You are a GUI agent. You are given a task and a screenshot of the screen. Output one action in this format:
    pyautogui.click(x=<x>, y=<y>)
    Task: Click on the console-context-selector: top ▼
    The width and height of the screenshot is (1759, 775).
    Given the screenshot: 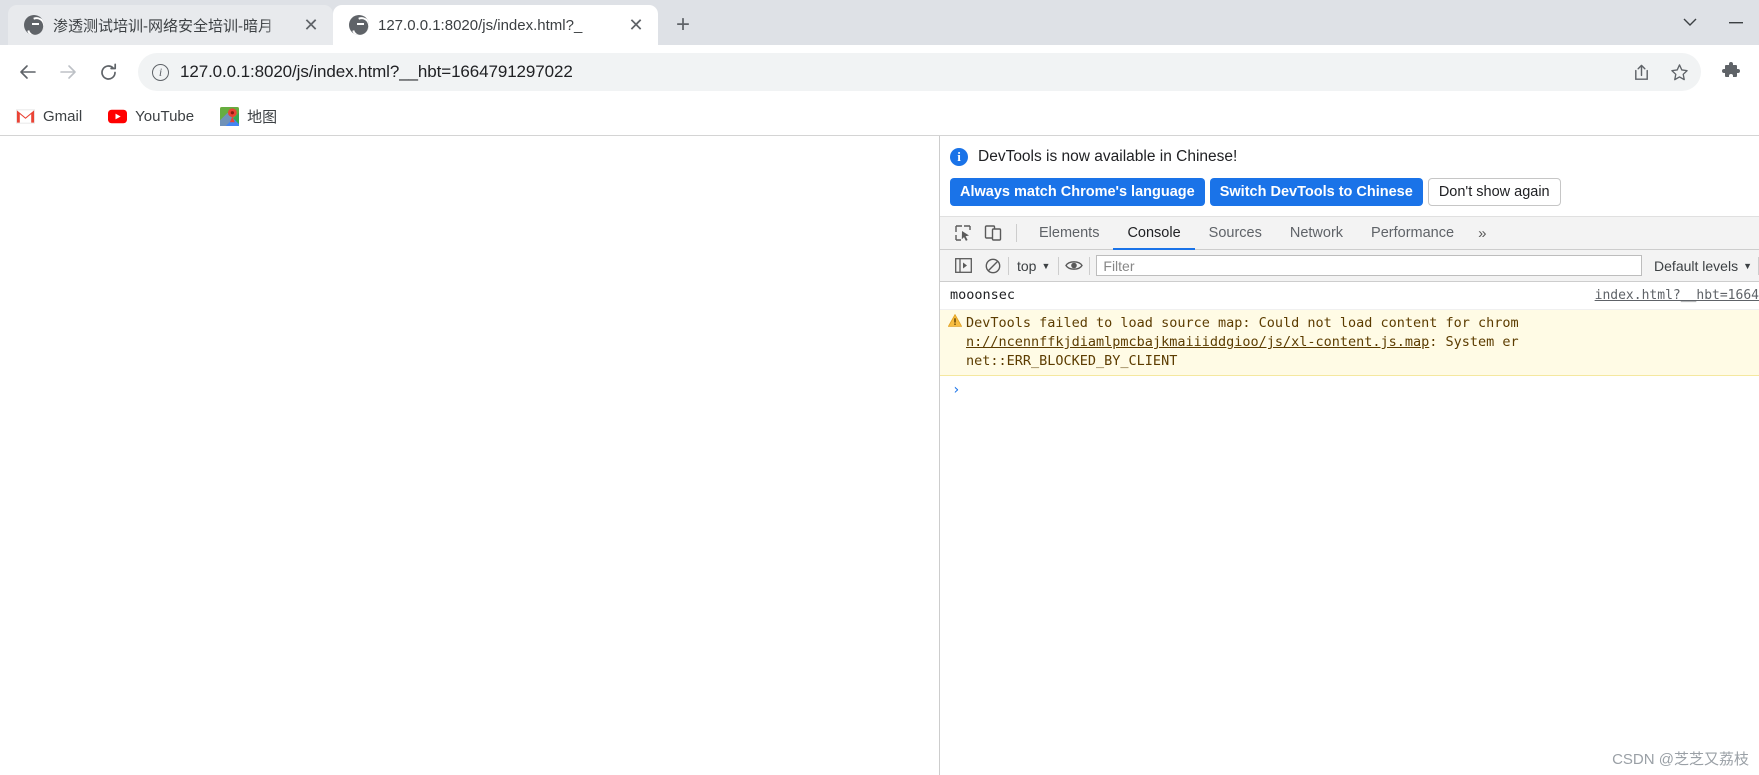 What is the action you would take?
    pyautogui.click(x=1033, y=266)
    